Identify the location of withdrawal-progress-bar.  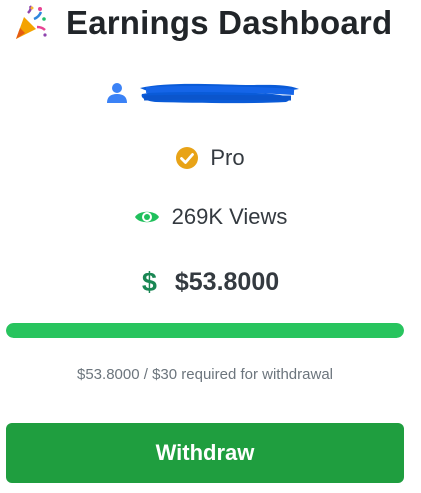
(205, 330).